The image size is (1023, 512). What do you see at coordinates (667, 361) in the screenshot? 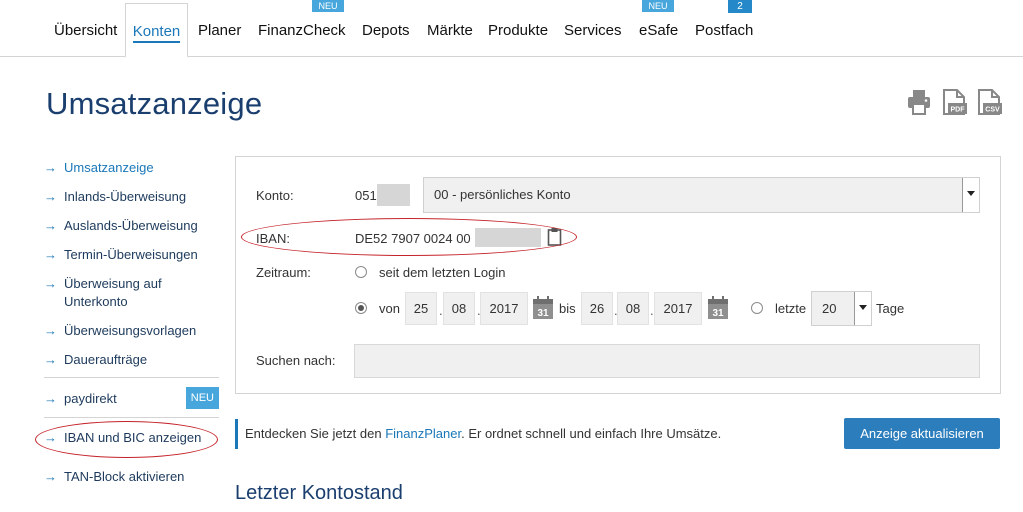
I see `search-input` at bounding box center [667, 361].